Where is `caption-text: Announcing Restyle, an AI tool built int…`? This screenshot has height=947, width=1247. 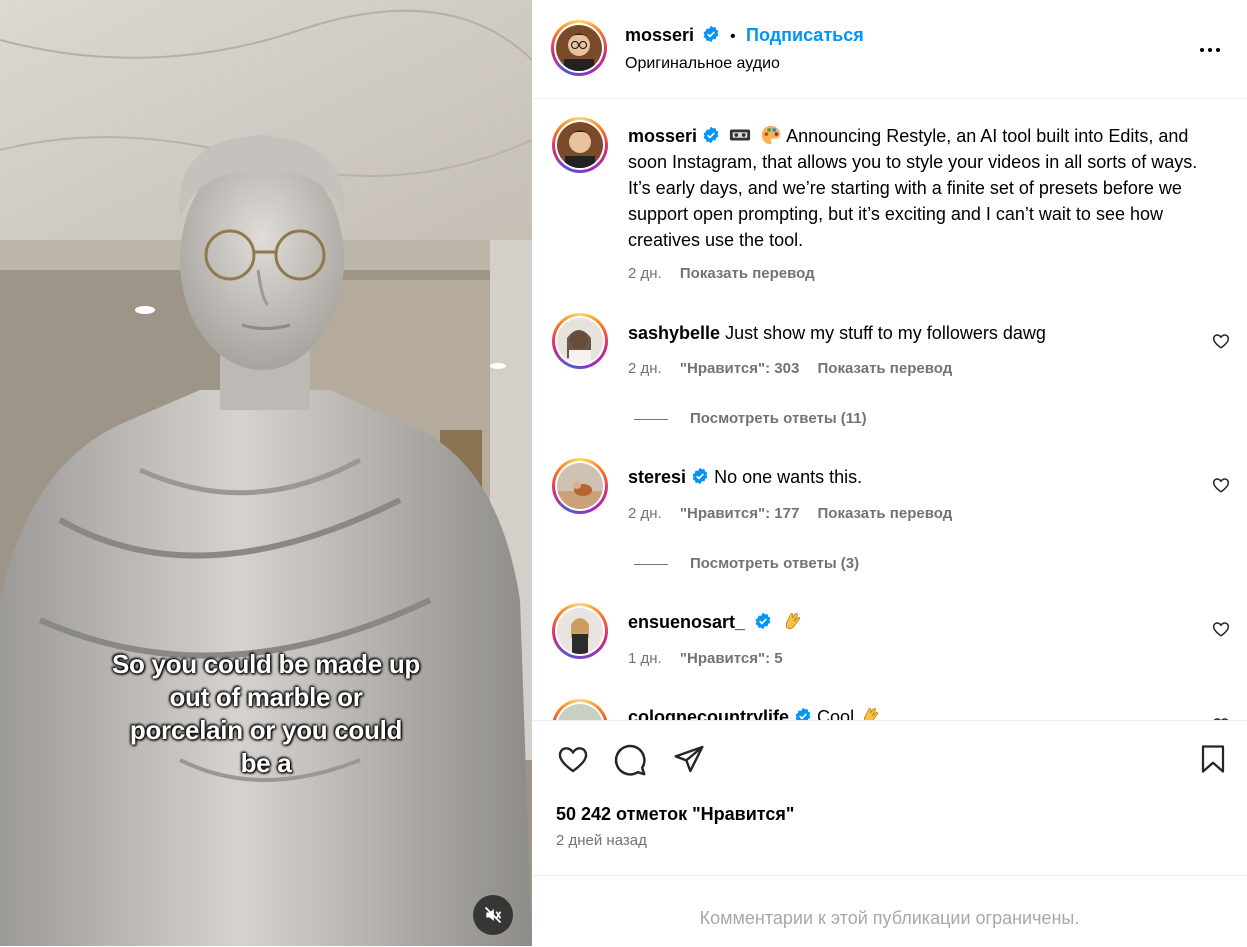
caption-text: Announcing Restyle, an AI tool built int… is located at coordinates (913, 188).